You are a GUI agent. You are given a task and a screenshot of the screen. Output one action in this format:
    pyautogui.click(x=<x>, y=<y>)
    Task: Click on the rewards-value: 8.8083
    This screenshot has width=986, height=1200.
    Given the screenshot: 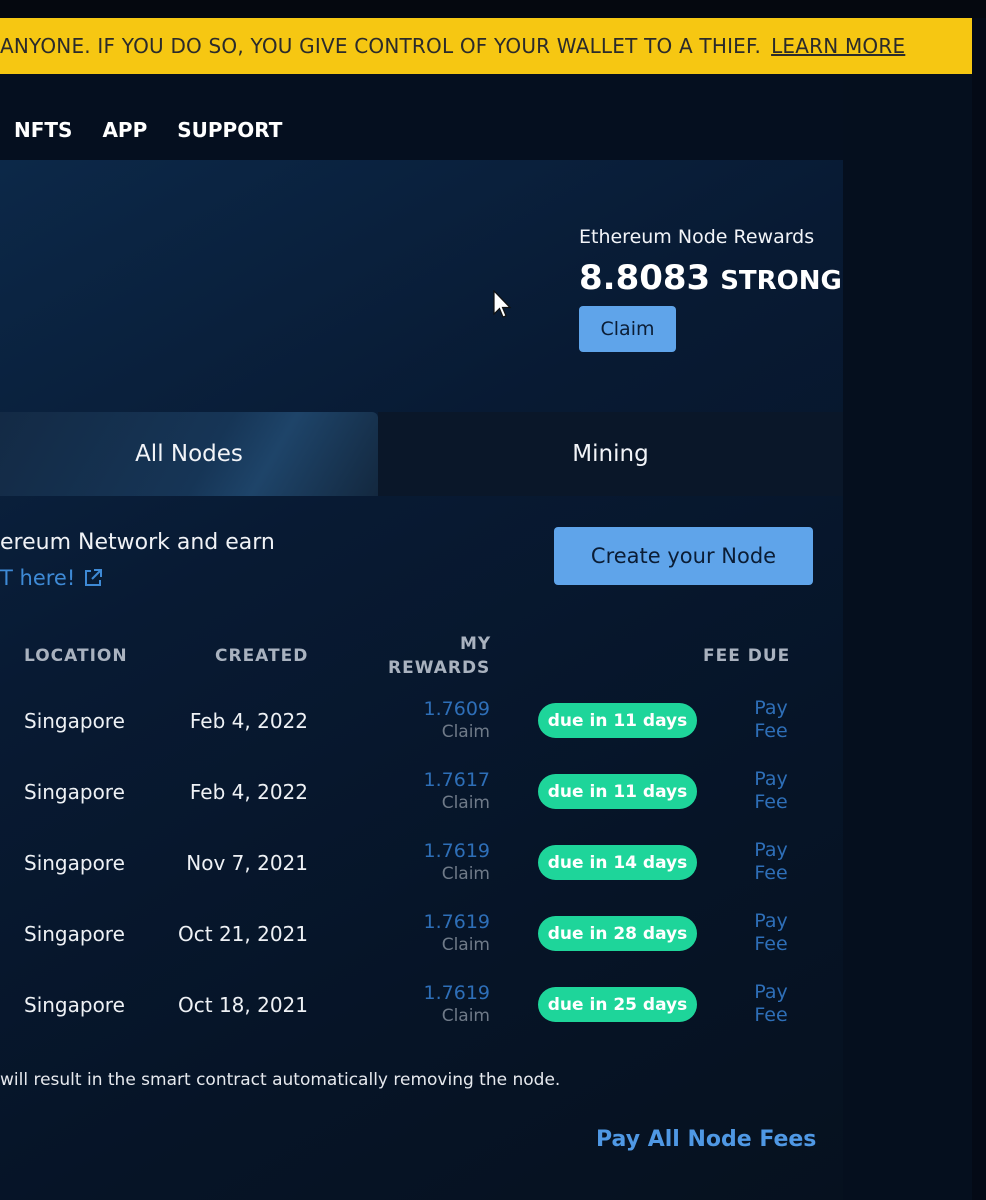 What is the action you would take?
    pyautogui.click(x=645, y=278)
    